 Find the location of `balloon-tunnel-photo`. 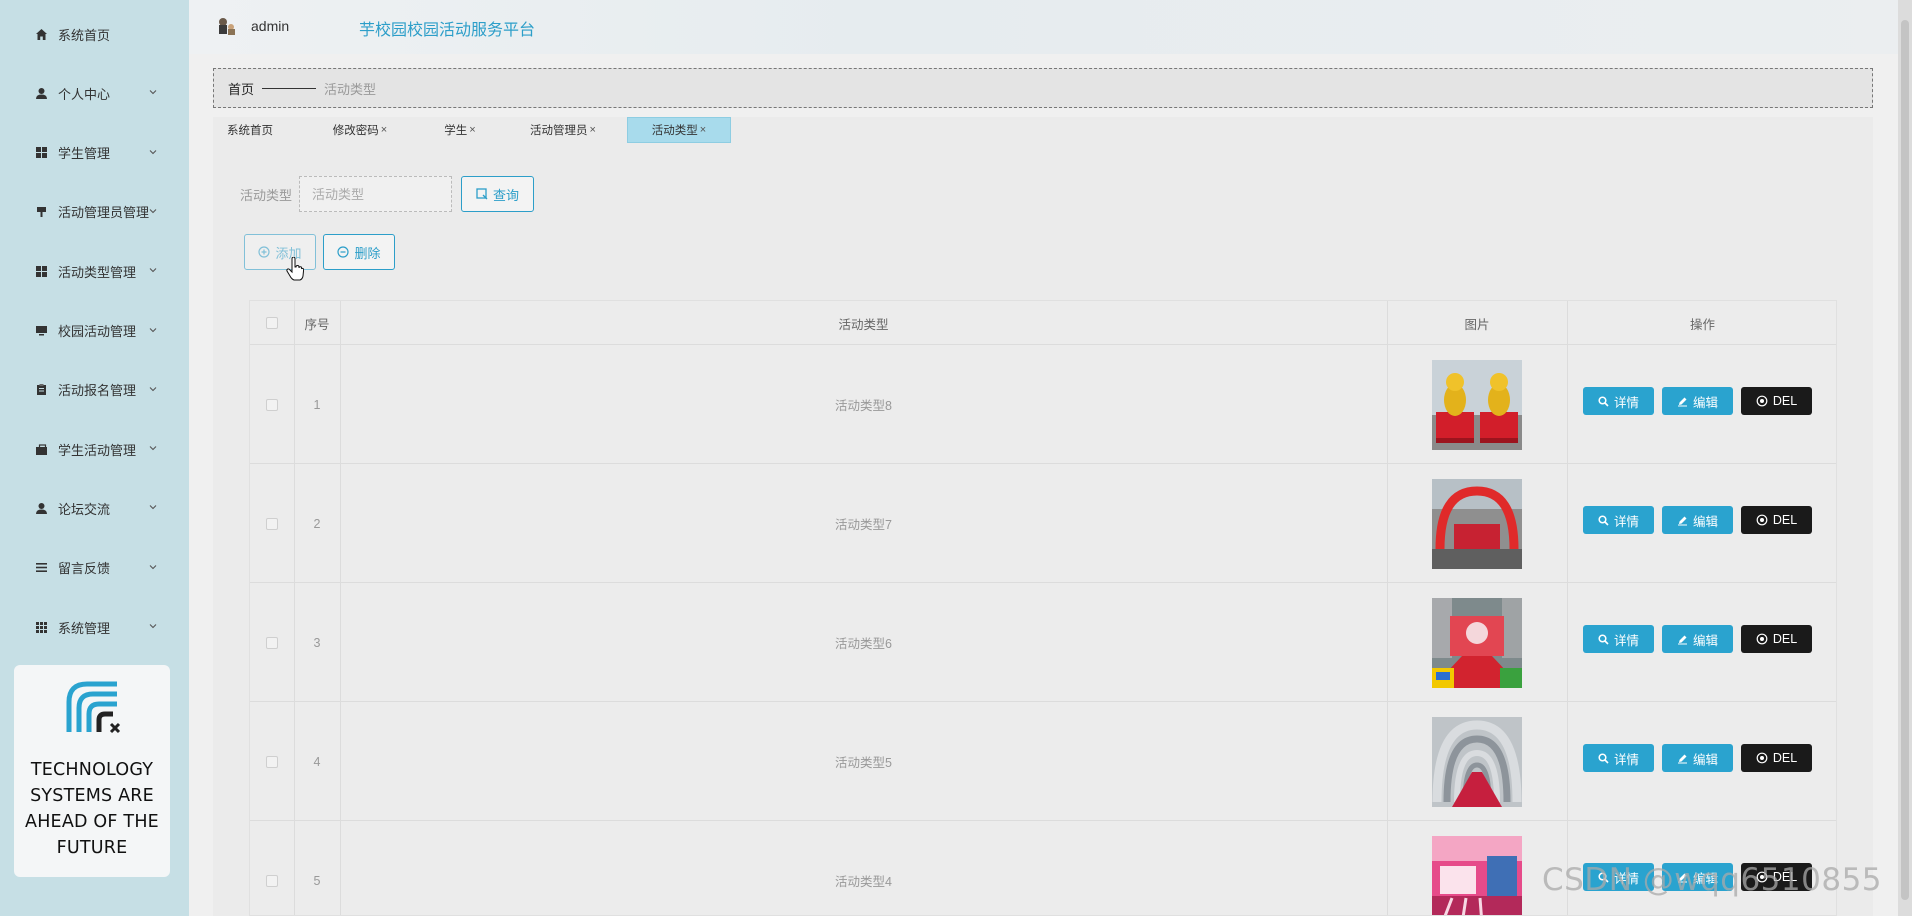

balloon-tunnel-photo is located at coordinates (1477, 761).